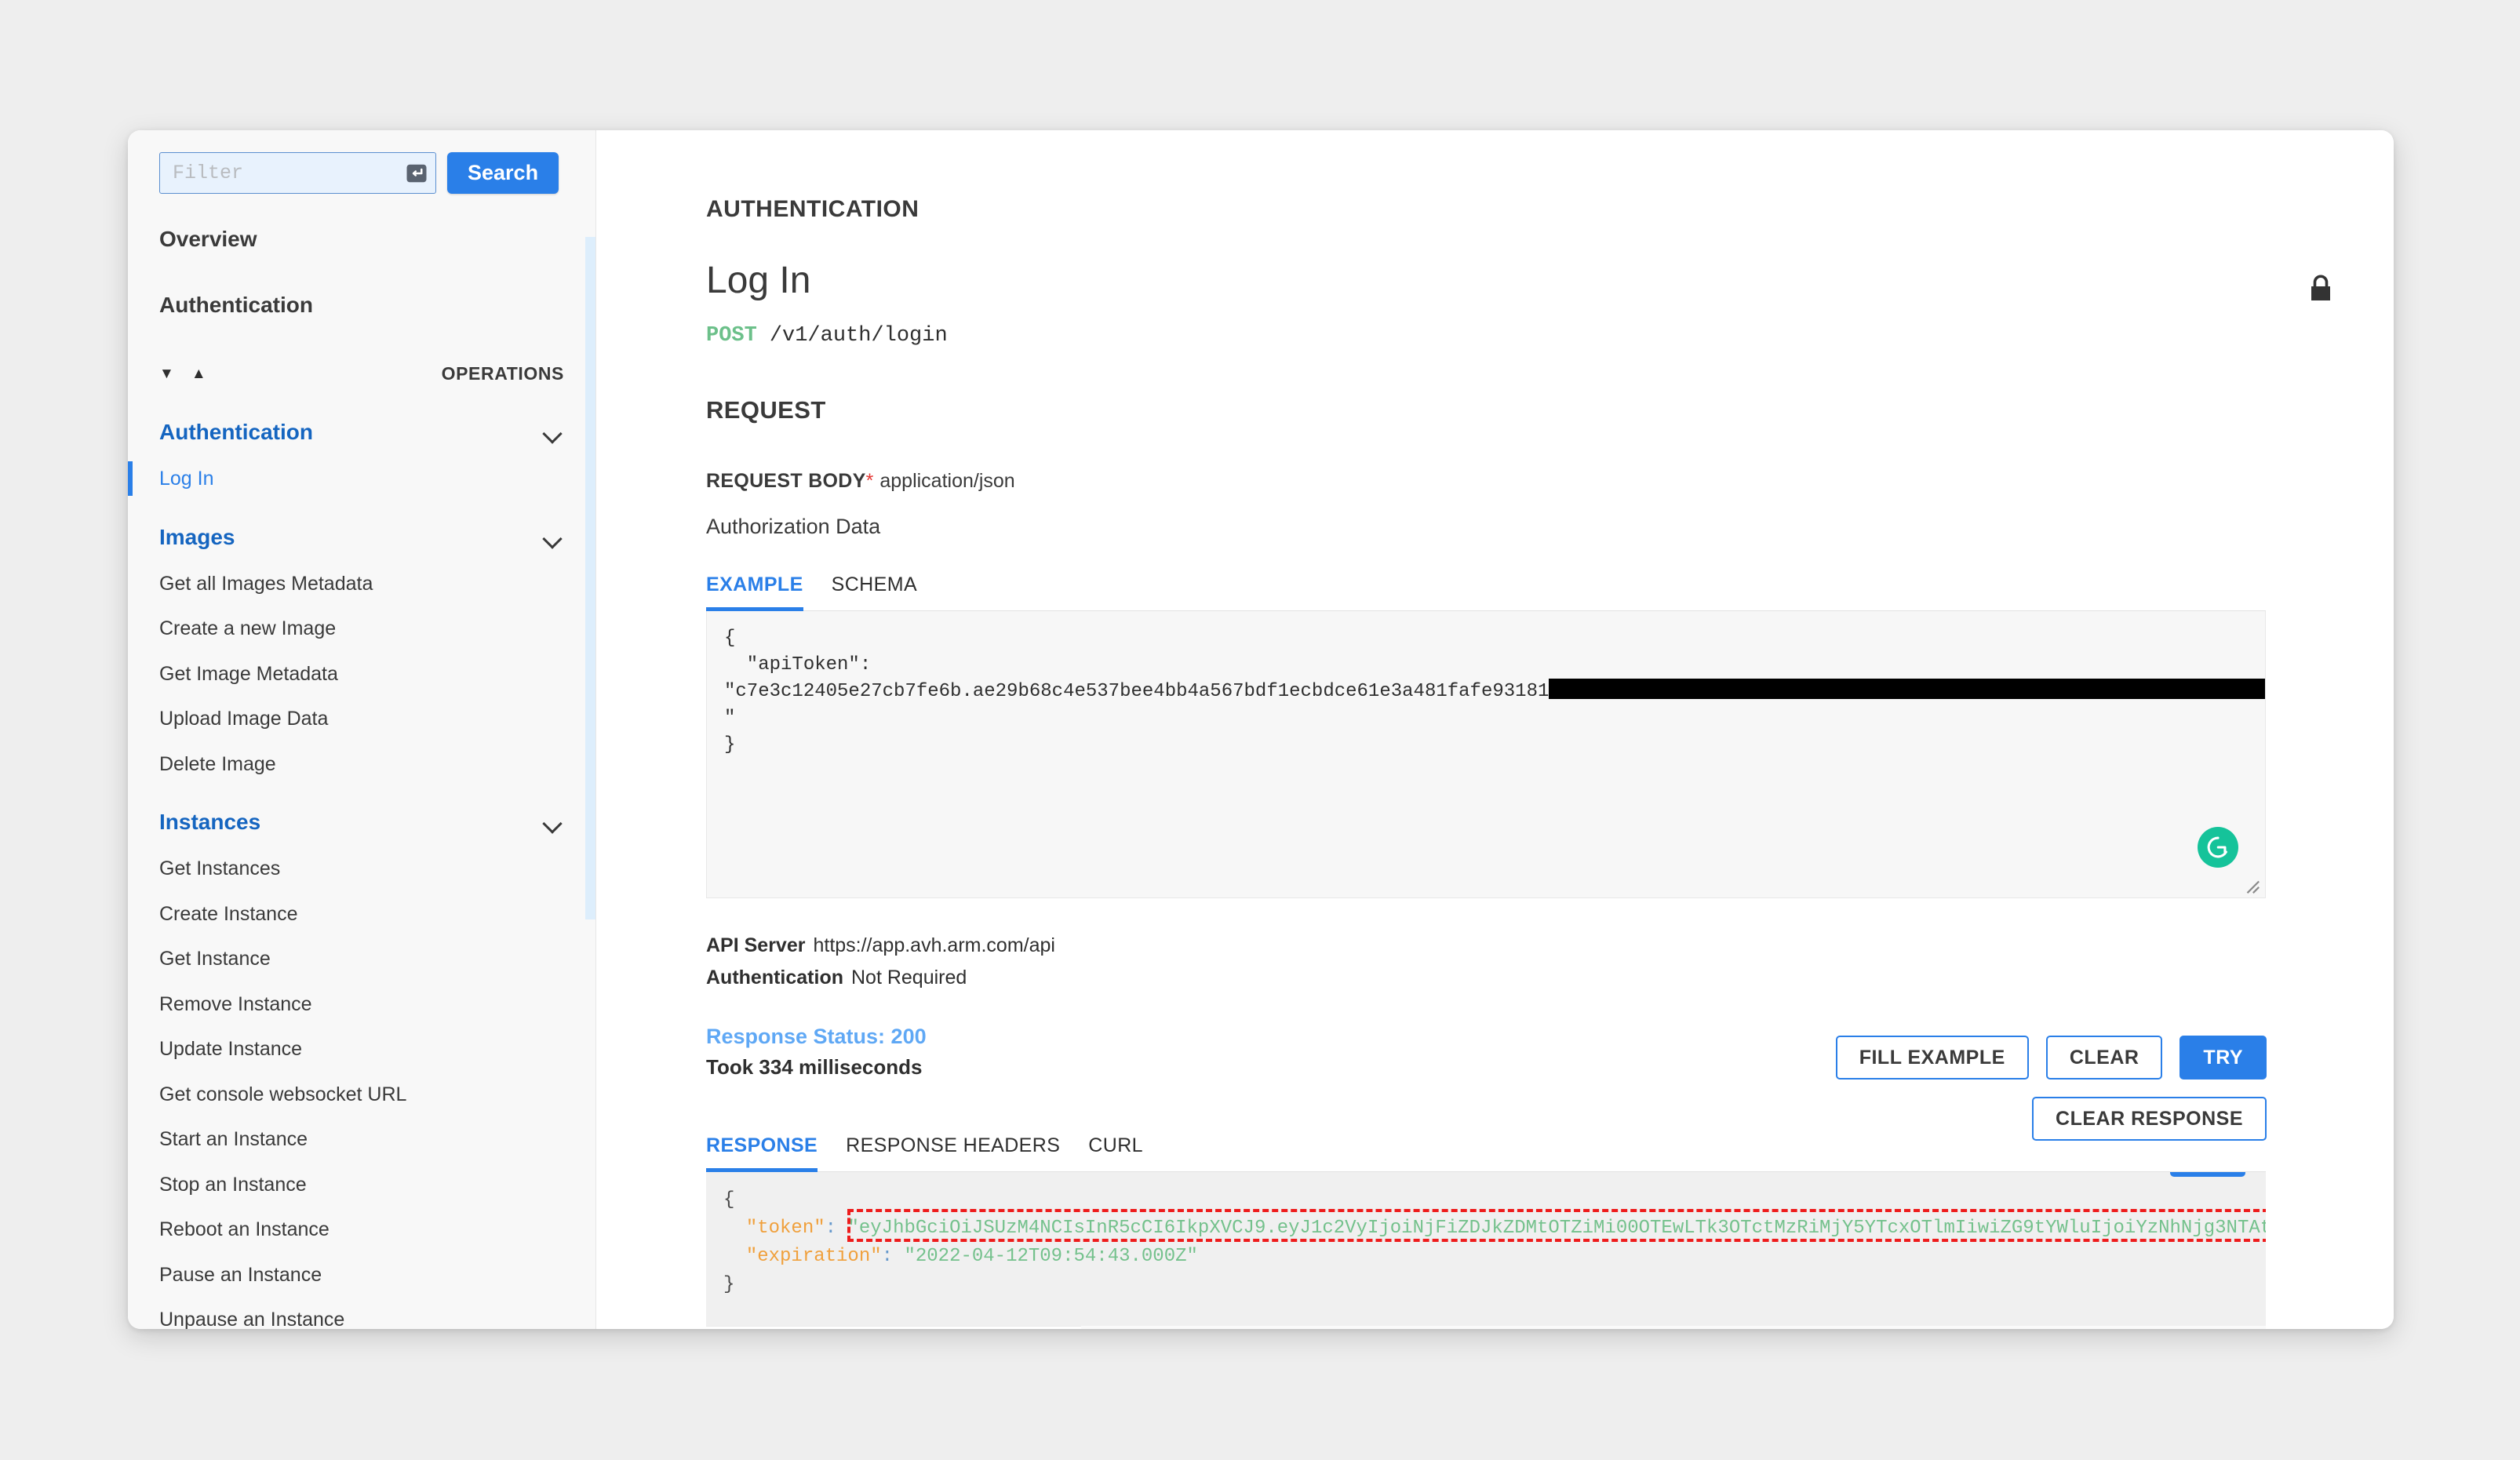 Image resolution: width=2520 pixels, height=1460 pixels. Describe the element at coordinates (182, 373) in the screenshot. I see `sort-arrows: ▼ ▲` at that location.